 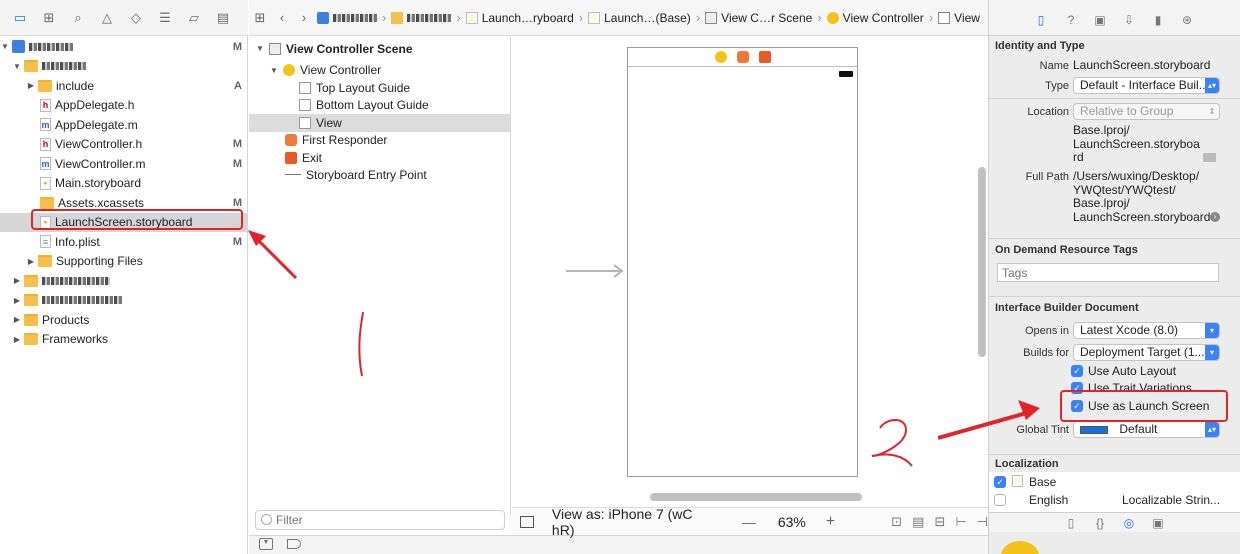 I want to click on type-label: Type, so click(x=1057, y=86).